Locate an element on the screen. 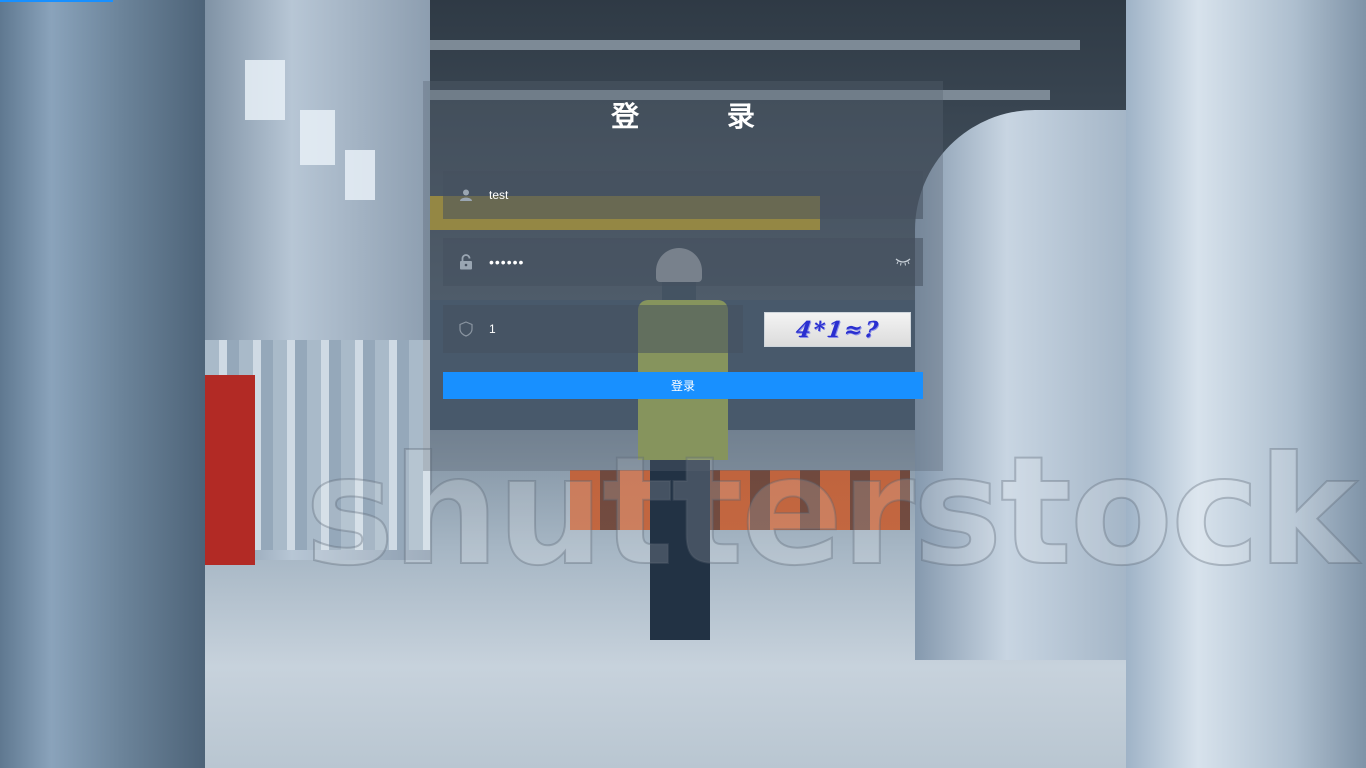 The height and width of the screenshot is (768, 1366). password-value: •••••• is located at coordinates (686, 262).